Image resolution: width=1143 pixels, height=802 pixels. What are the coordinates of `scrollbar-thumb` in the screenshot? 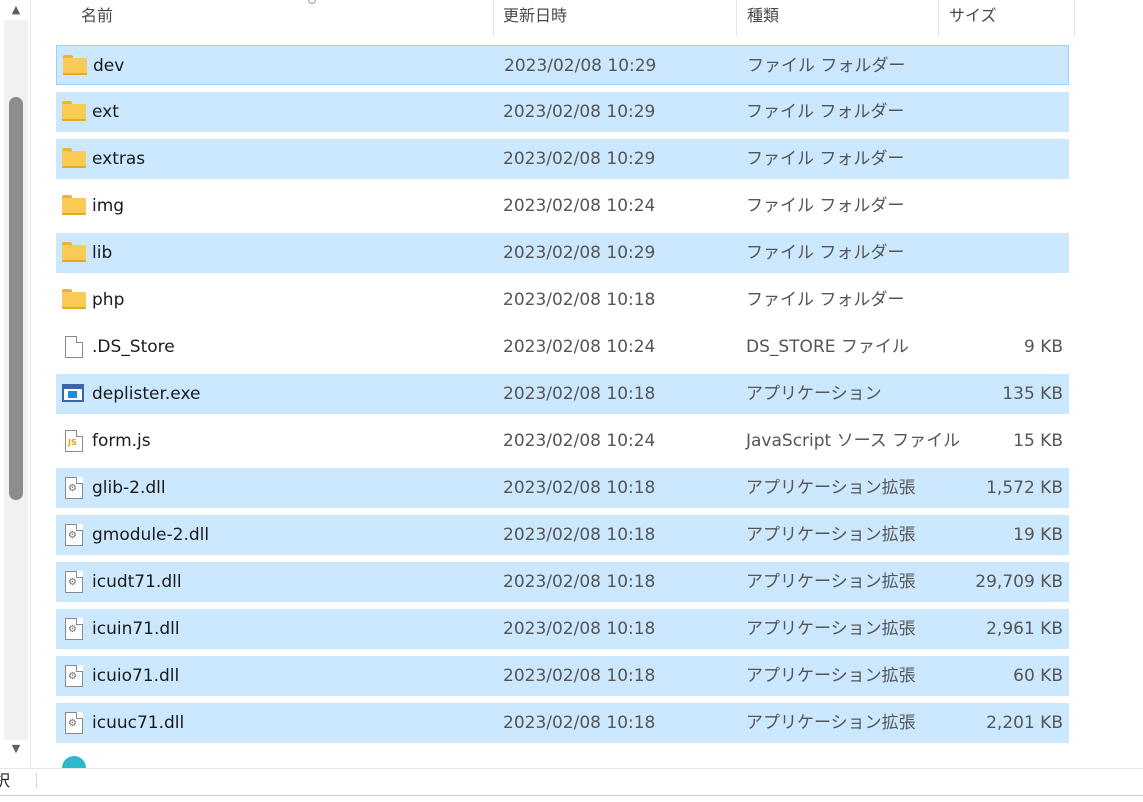 It's located at (16, 298).